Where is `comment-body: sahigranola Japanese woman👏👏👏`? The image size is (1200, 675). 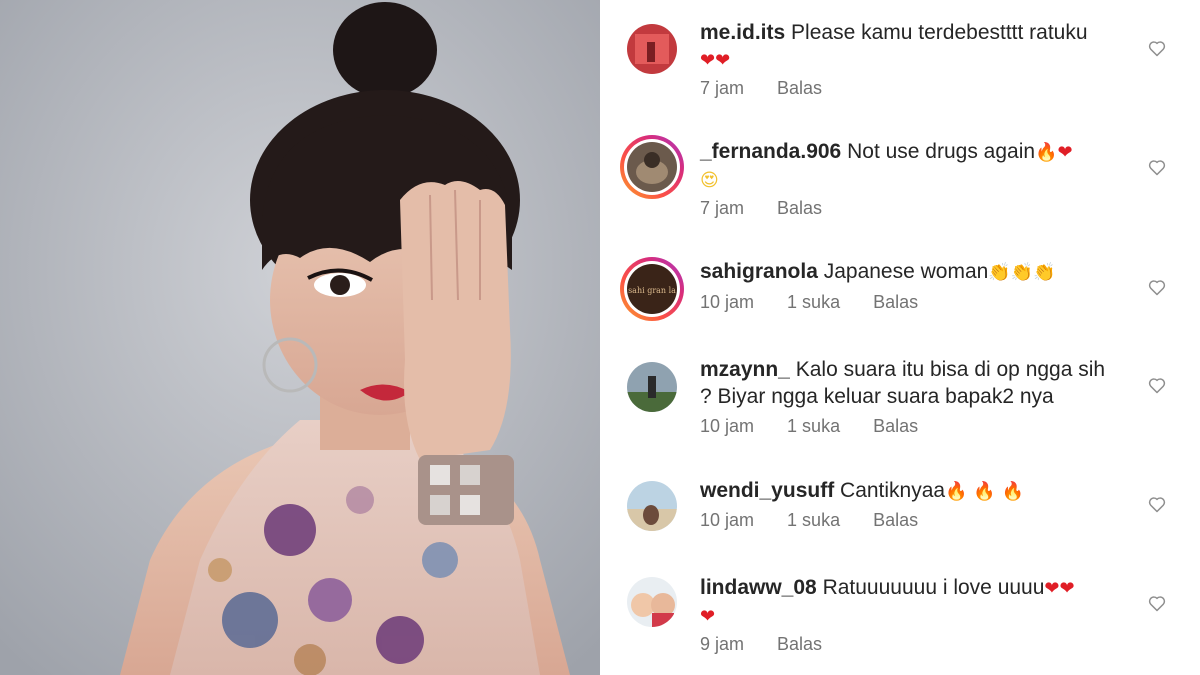
comment-body: sahigranola Japanese woman👏👏👏 is located at coordinates (920, 272).